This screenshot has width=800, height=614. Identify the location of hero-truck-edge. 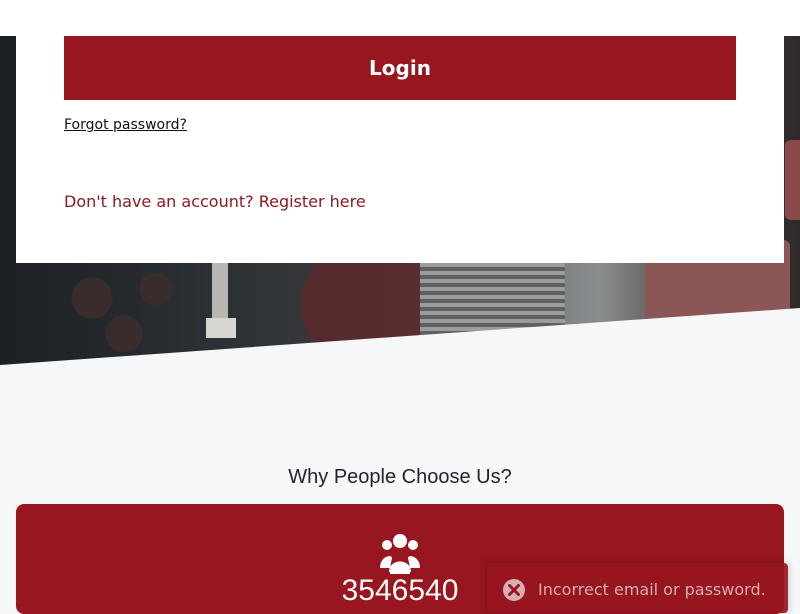
(792, 180).